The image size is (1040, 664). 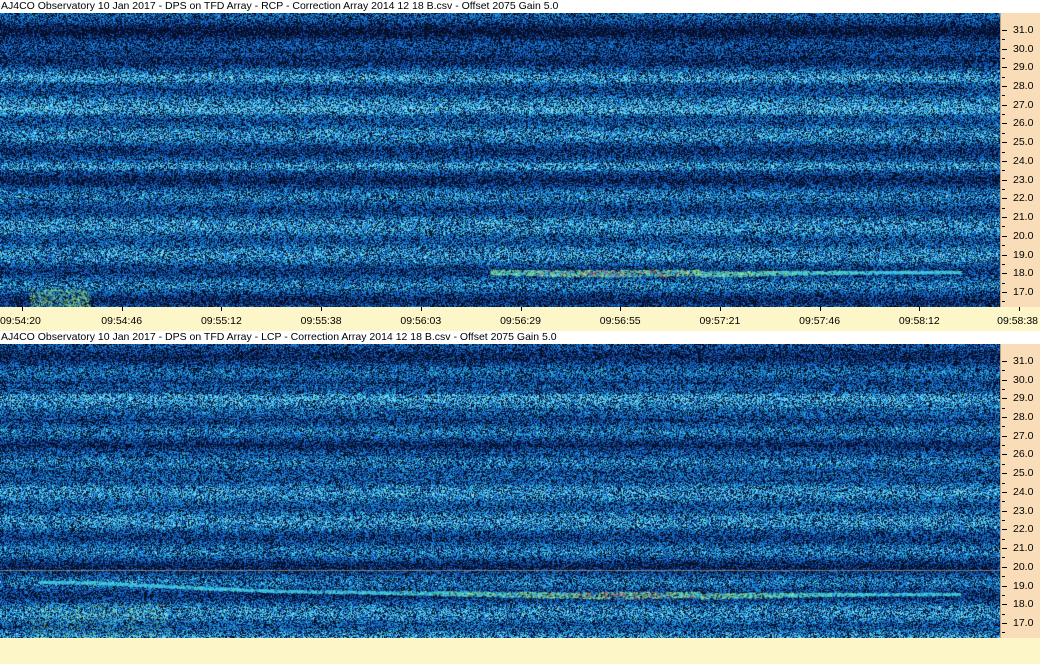 What do you see at coordinates (520, 321) in the screenshot?
I see `time-label: 09:56:29` at bounding box center [520, 321].